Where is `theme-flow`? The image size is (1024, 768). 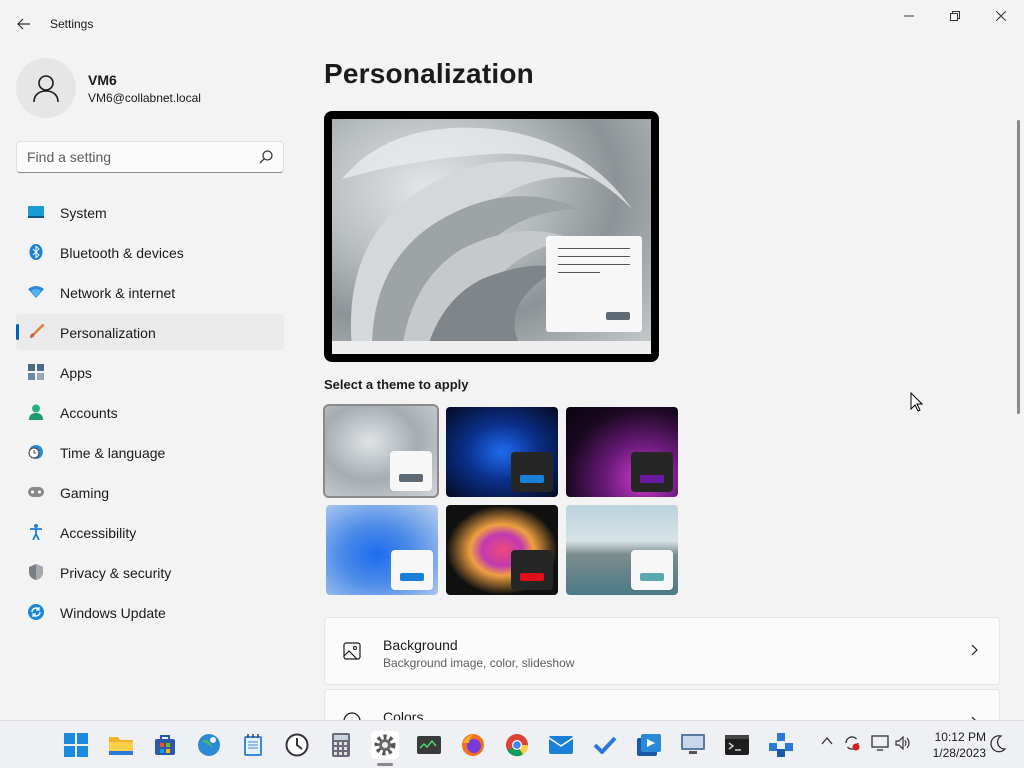 theme-flow is located at coordinates (622, 550).